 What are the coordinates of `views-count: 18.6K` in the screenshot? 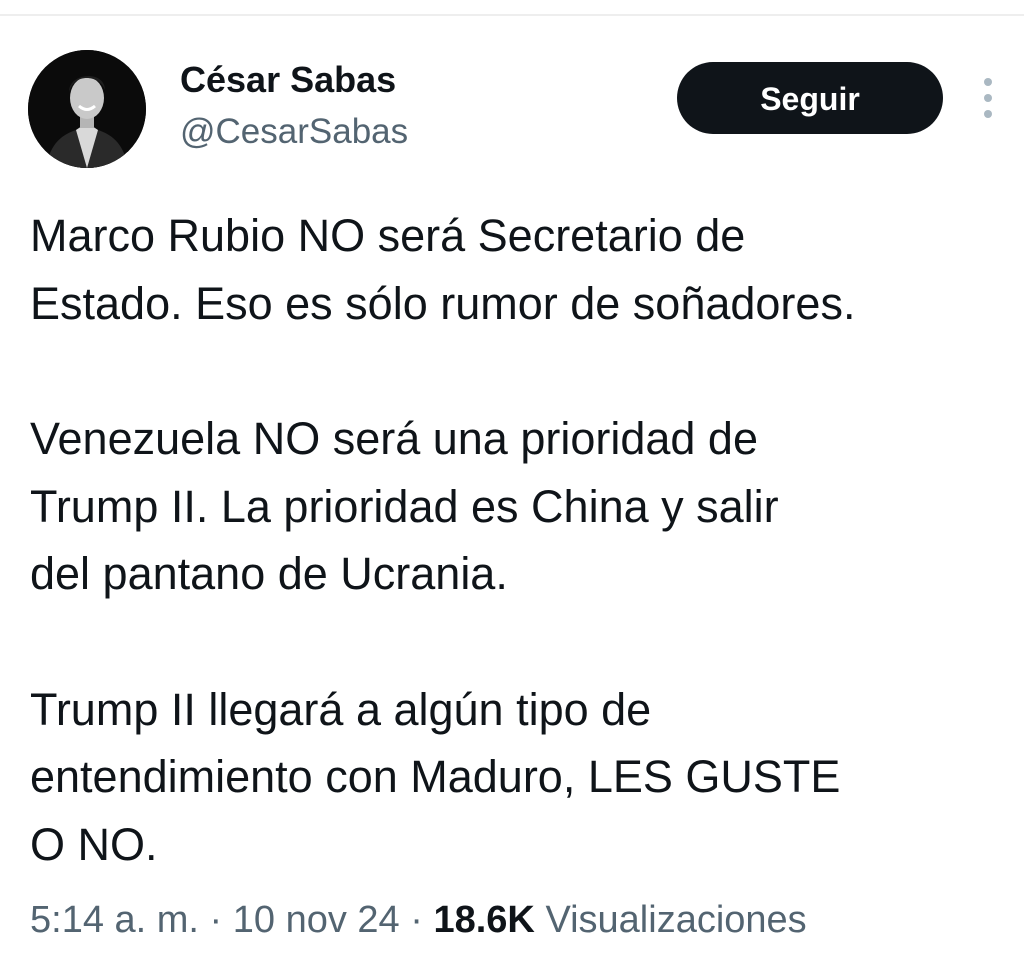 It's located at (484, 920).